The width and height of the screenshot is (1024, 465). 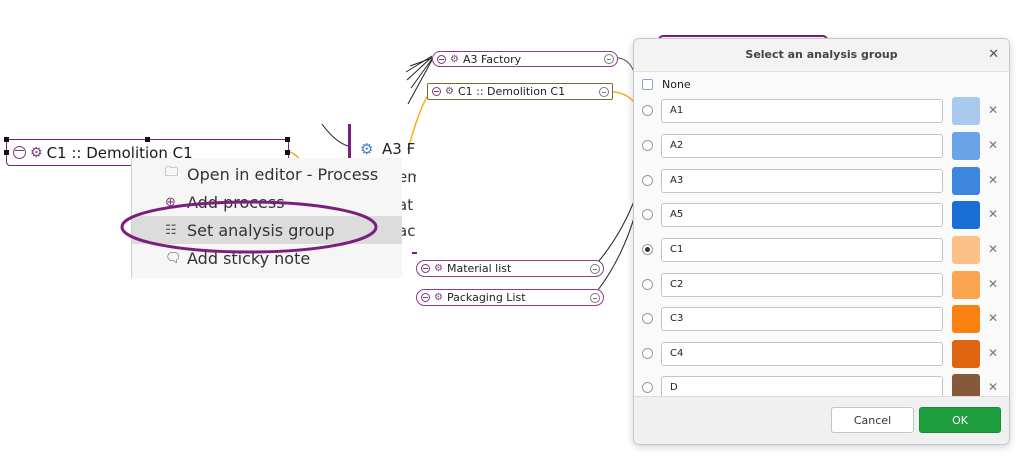 I want to click on menu-item-open-in-editor: 🗀 Open in editor - Process, so click(x=267, y=174).